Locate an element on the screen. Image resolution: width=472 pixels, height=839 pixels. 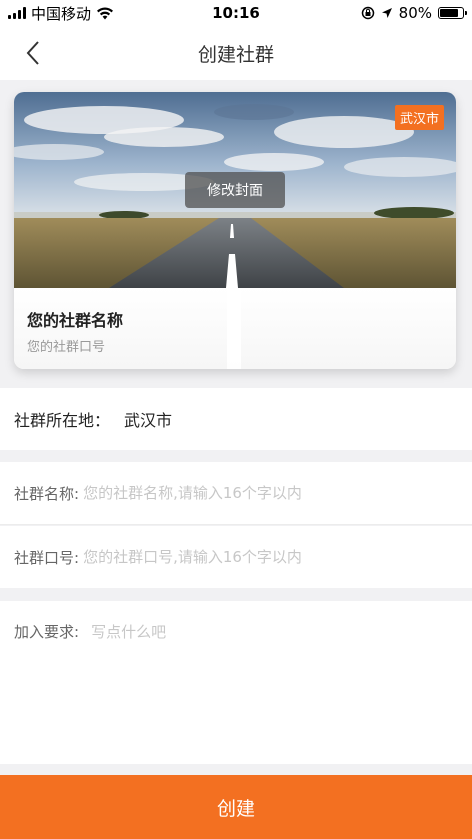
create-button: 创建 is located at coordinates (236, 807).